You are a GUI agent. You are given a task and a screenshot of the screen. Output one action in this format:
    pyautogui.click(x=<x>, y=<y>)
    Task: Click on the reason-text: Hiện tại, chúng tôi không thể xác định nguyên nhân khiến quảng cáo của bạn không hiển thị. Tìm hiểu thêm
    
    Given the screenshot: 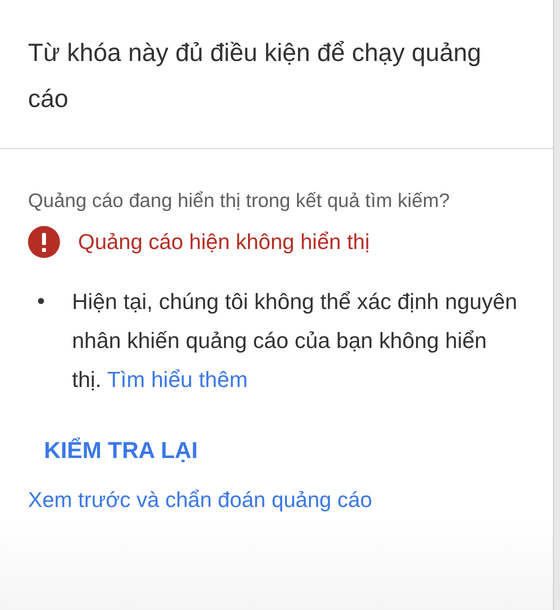 What is the action you would take?
    pyautogui.click(x=295, y=341)
    